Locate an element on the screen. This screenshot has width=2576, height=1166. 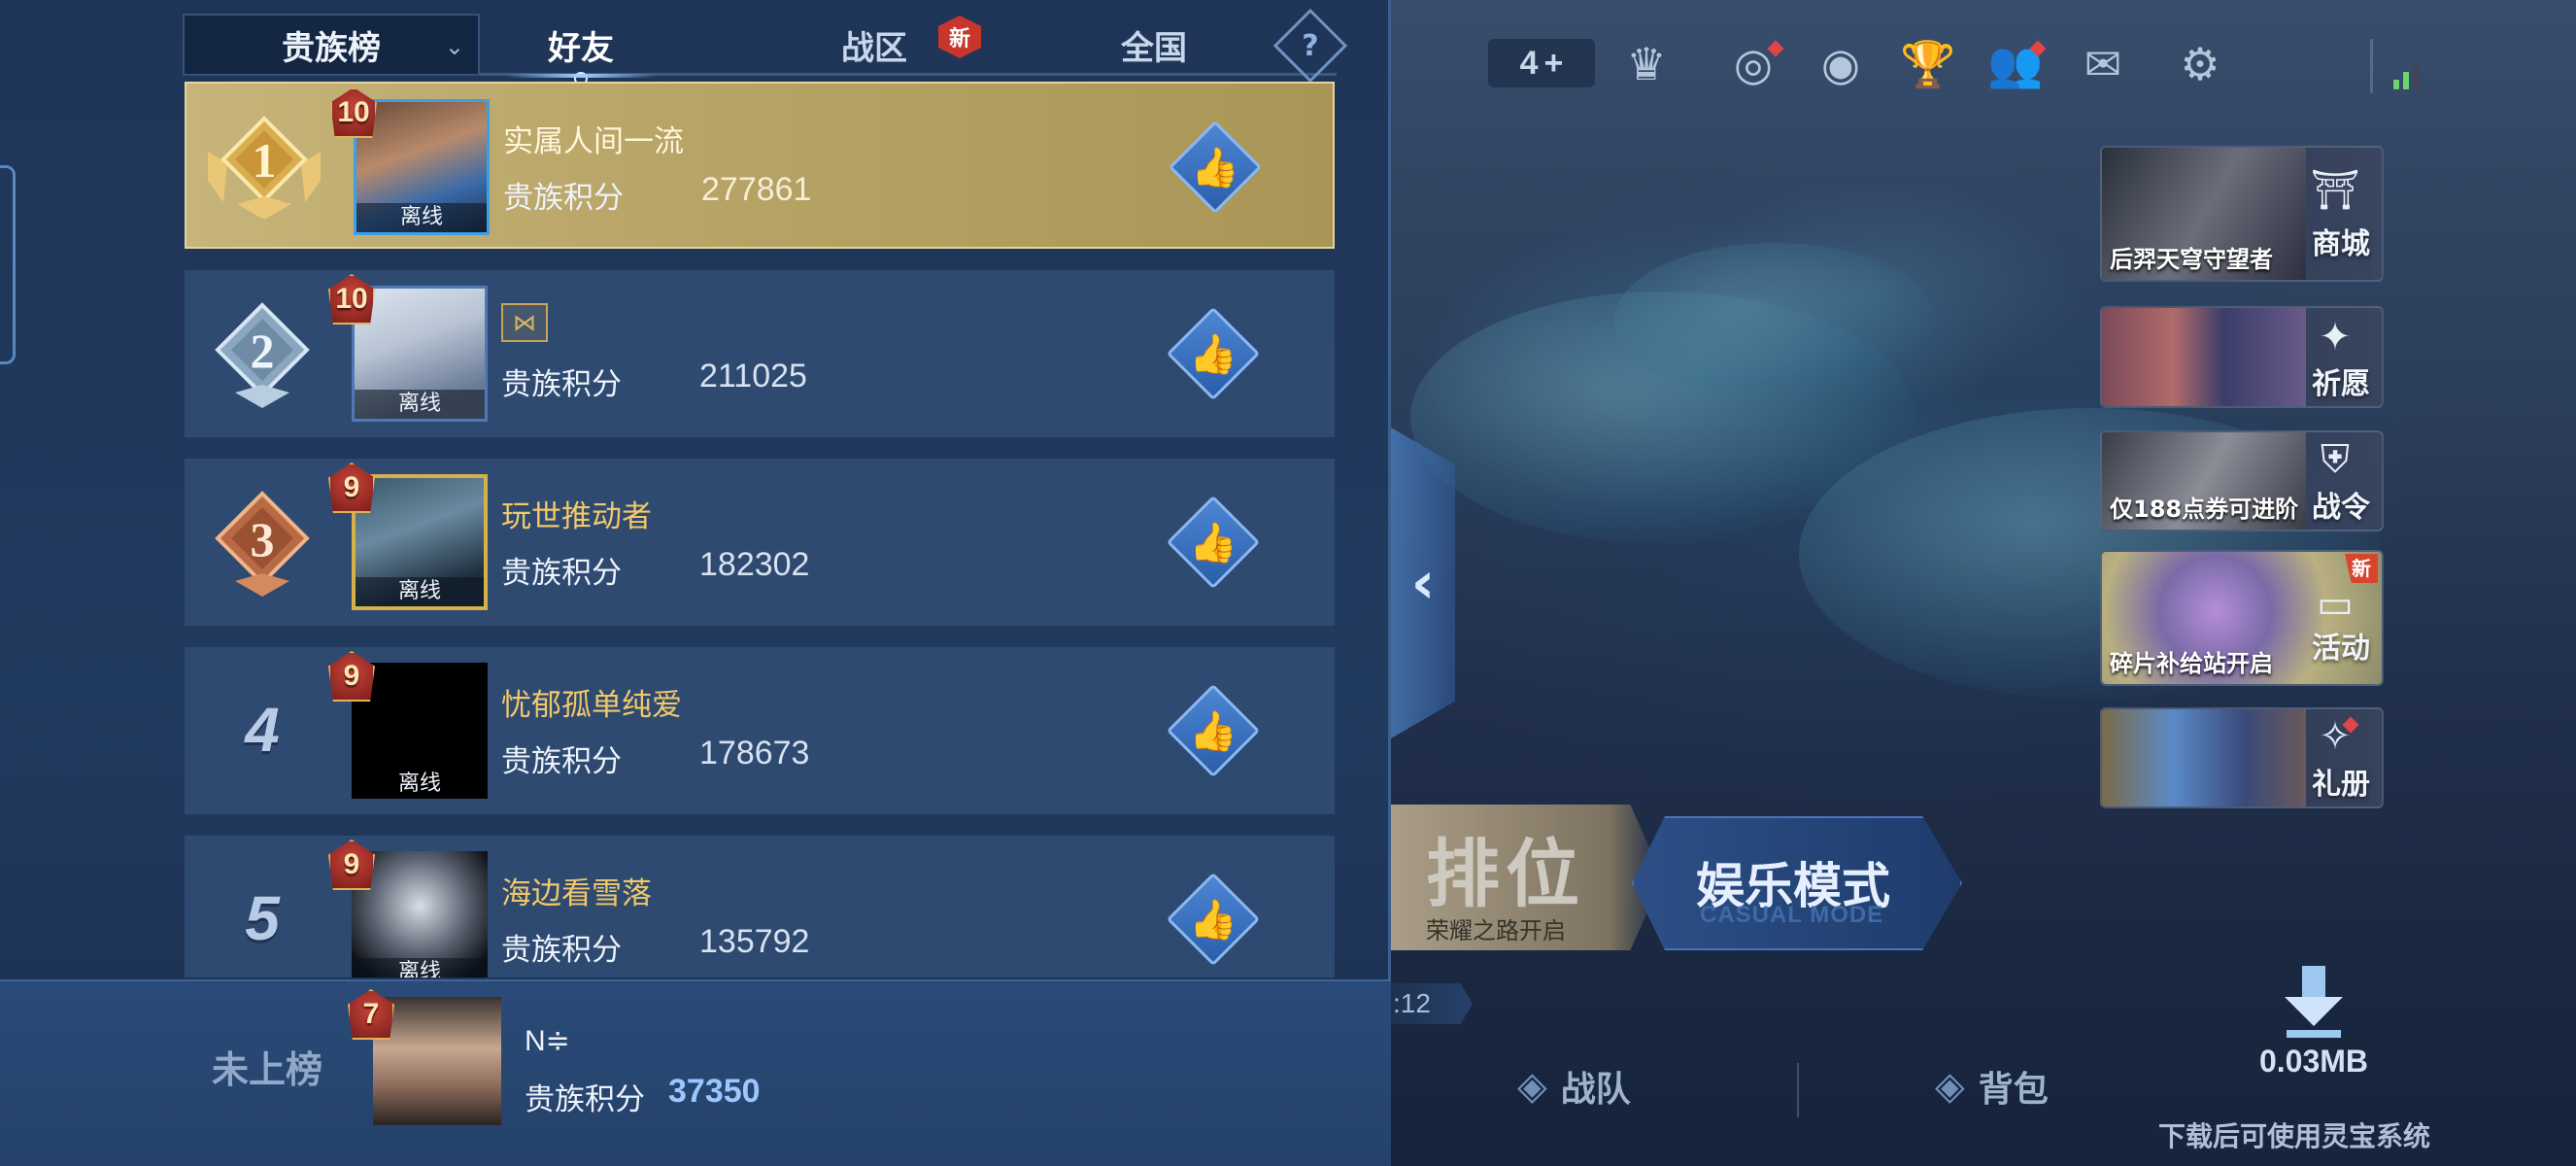
wish-icon: ✦ is located at coordinates (2335, 337).